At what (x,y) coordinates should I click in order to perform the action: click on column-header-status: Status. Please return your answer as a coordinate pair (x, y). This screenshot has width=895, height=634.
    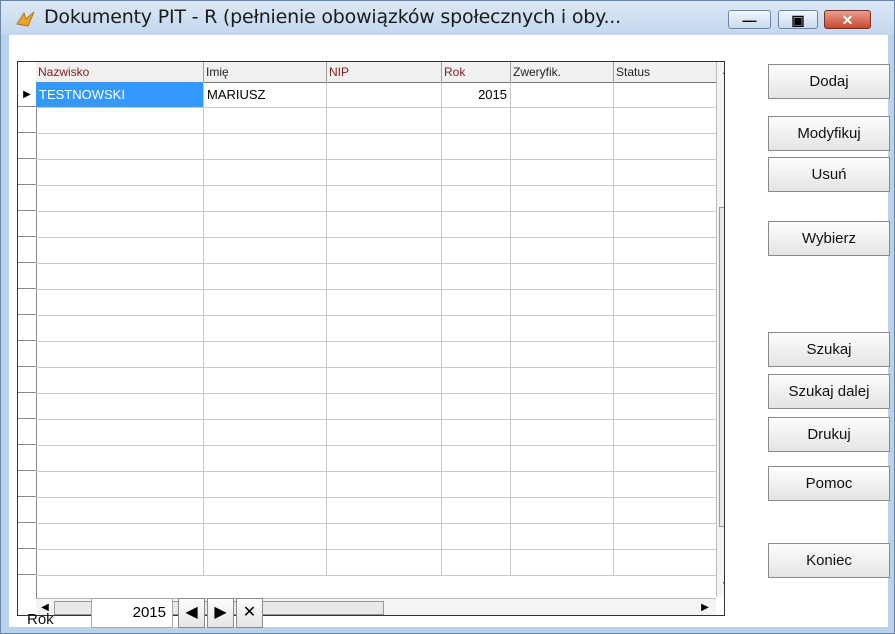
    Looking at the image, I should click on (665, 72).